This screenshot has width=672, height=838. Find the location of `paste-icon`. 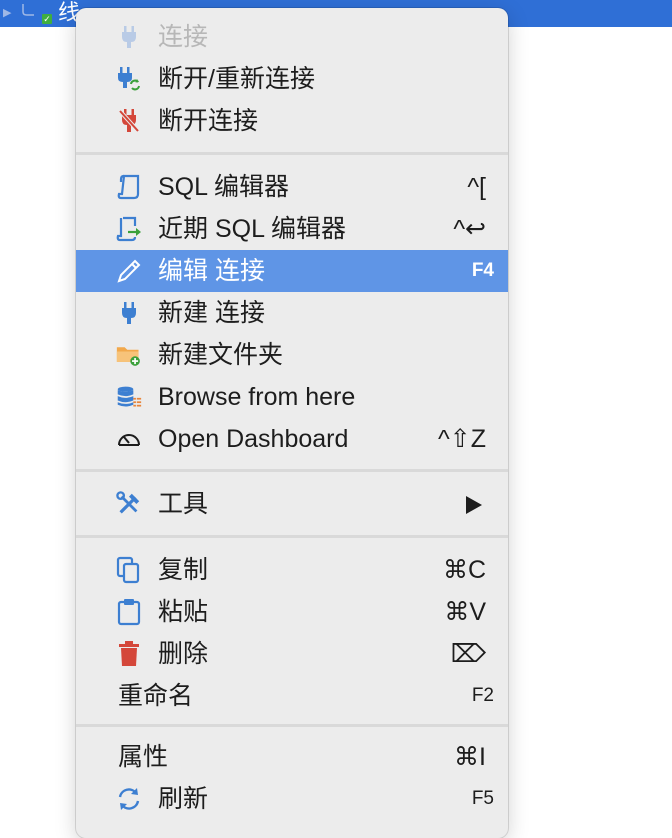

paste-icon is located at coordinates (129, 612).